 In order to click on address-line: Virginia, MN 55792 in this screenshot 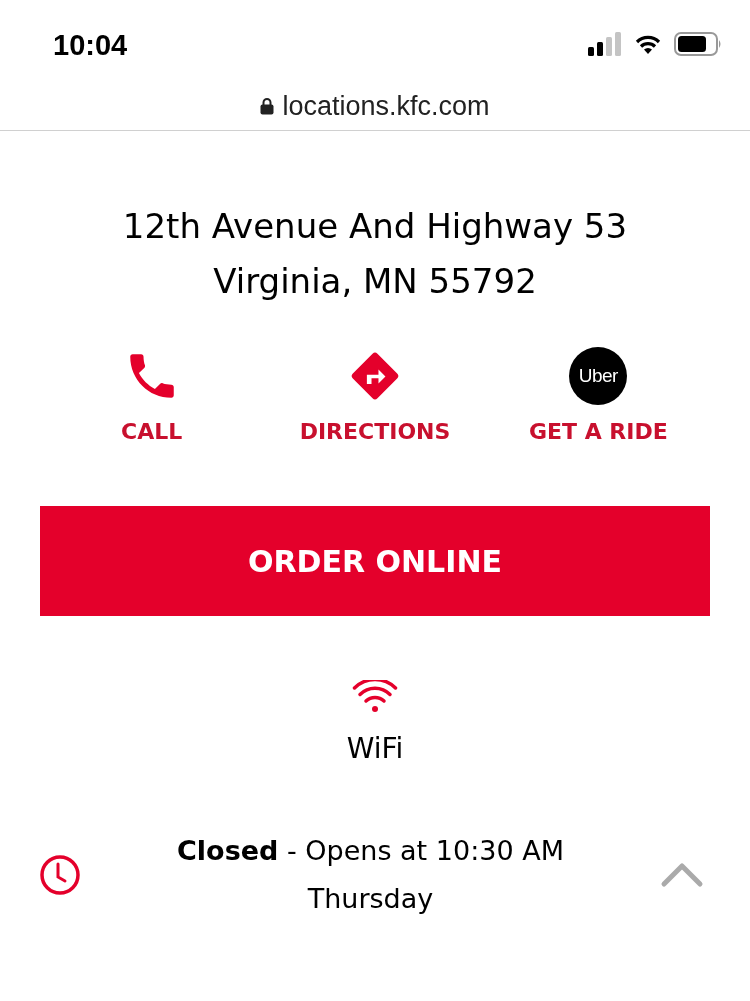, I will do `click(375, 281)`.